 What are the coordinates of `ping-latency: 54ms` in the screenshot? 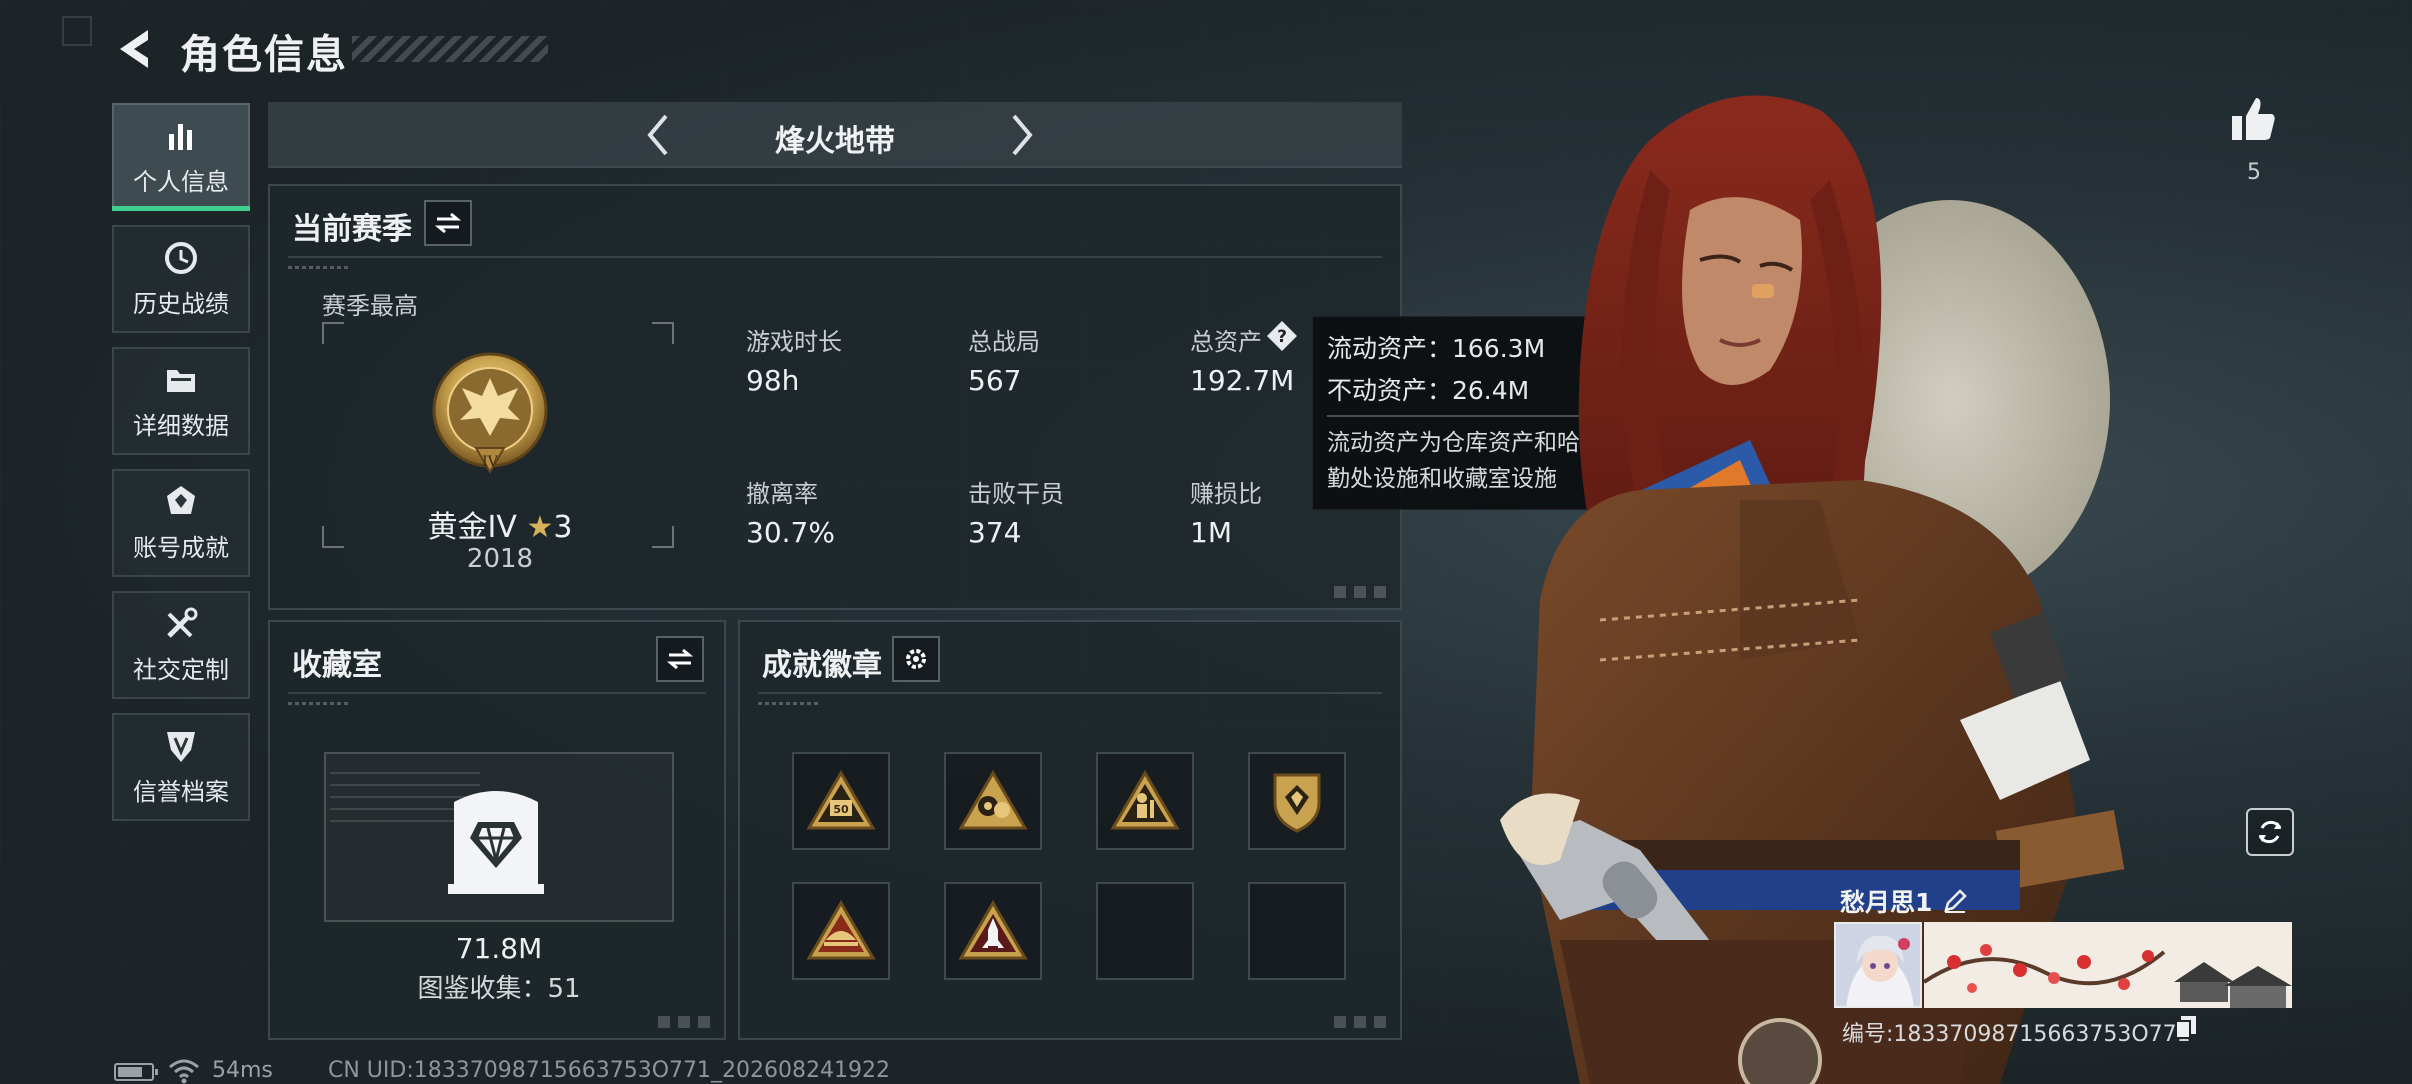 It's located at (242, 1070).